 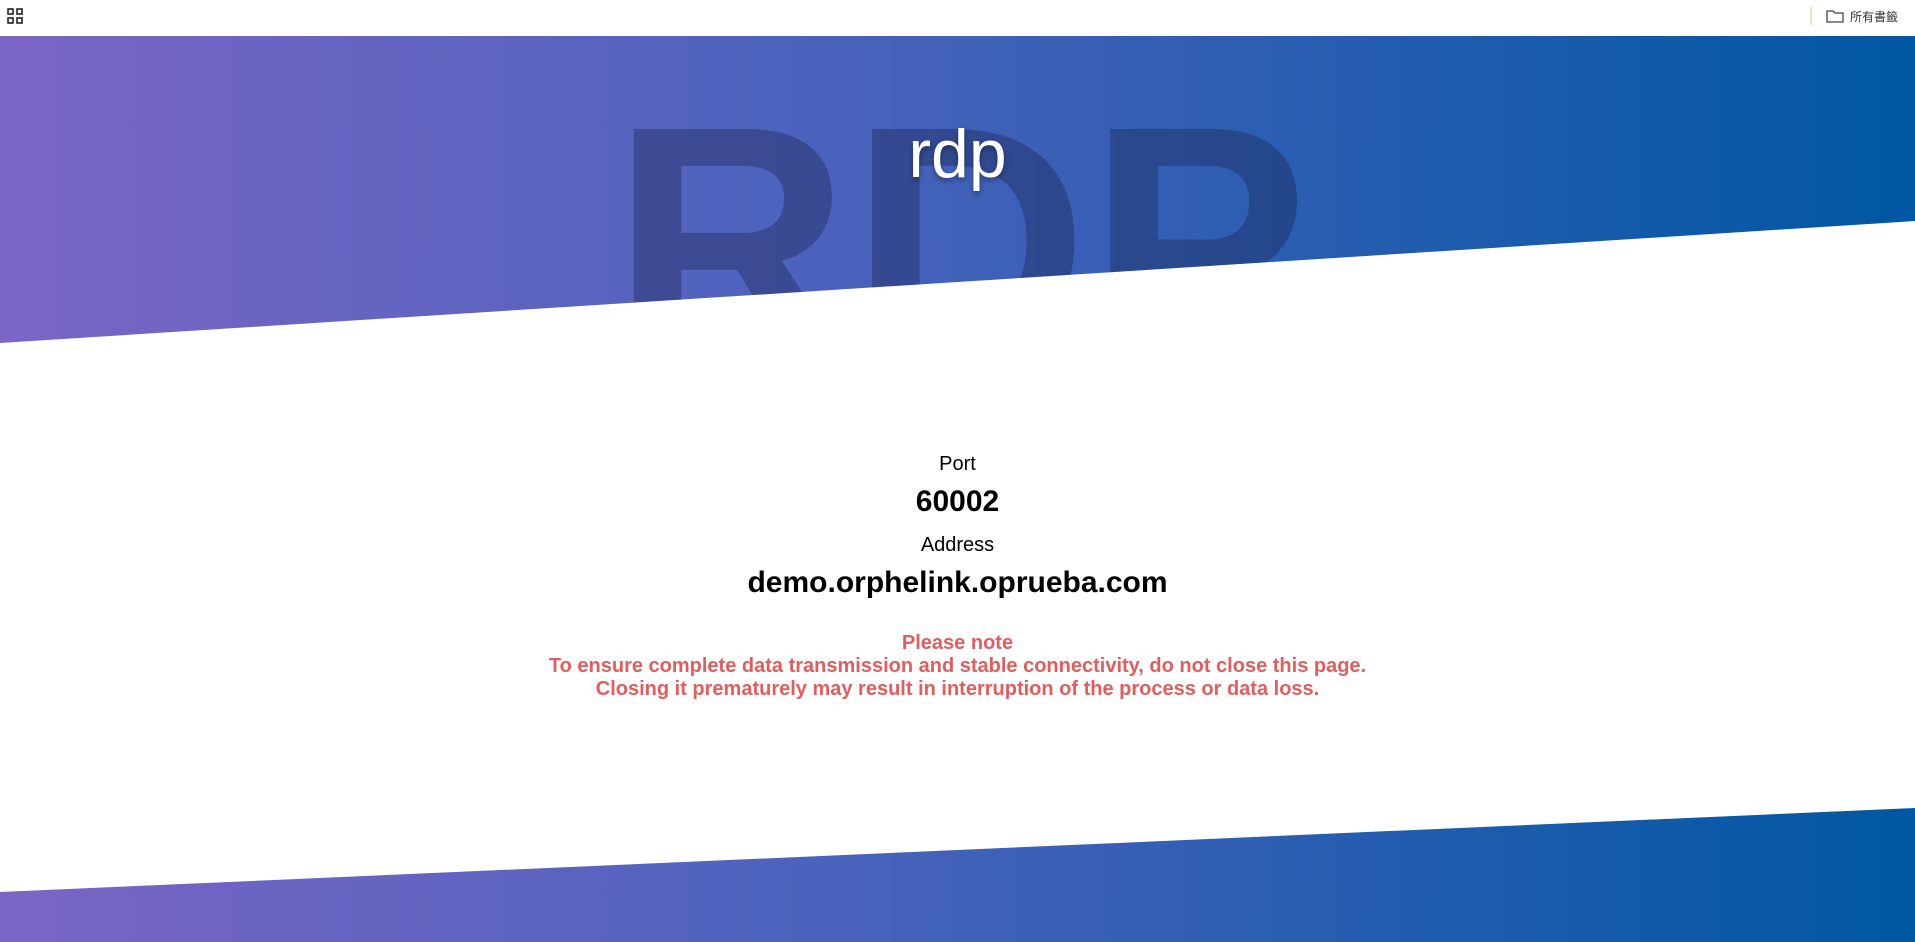 I want to click on notice-heading: Please note, so click(x=957, y=643).